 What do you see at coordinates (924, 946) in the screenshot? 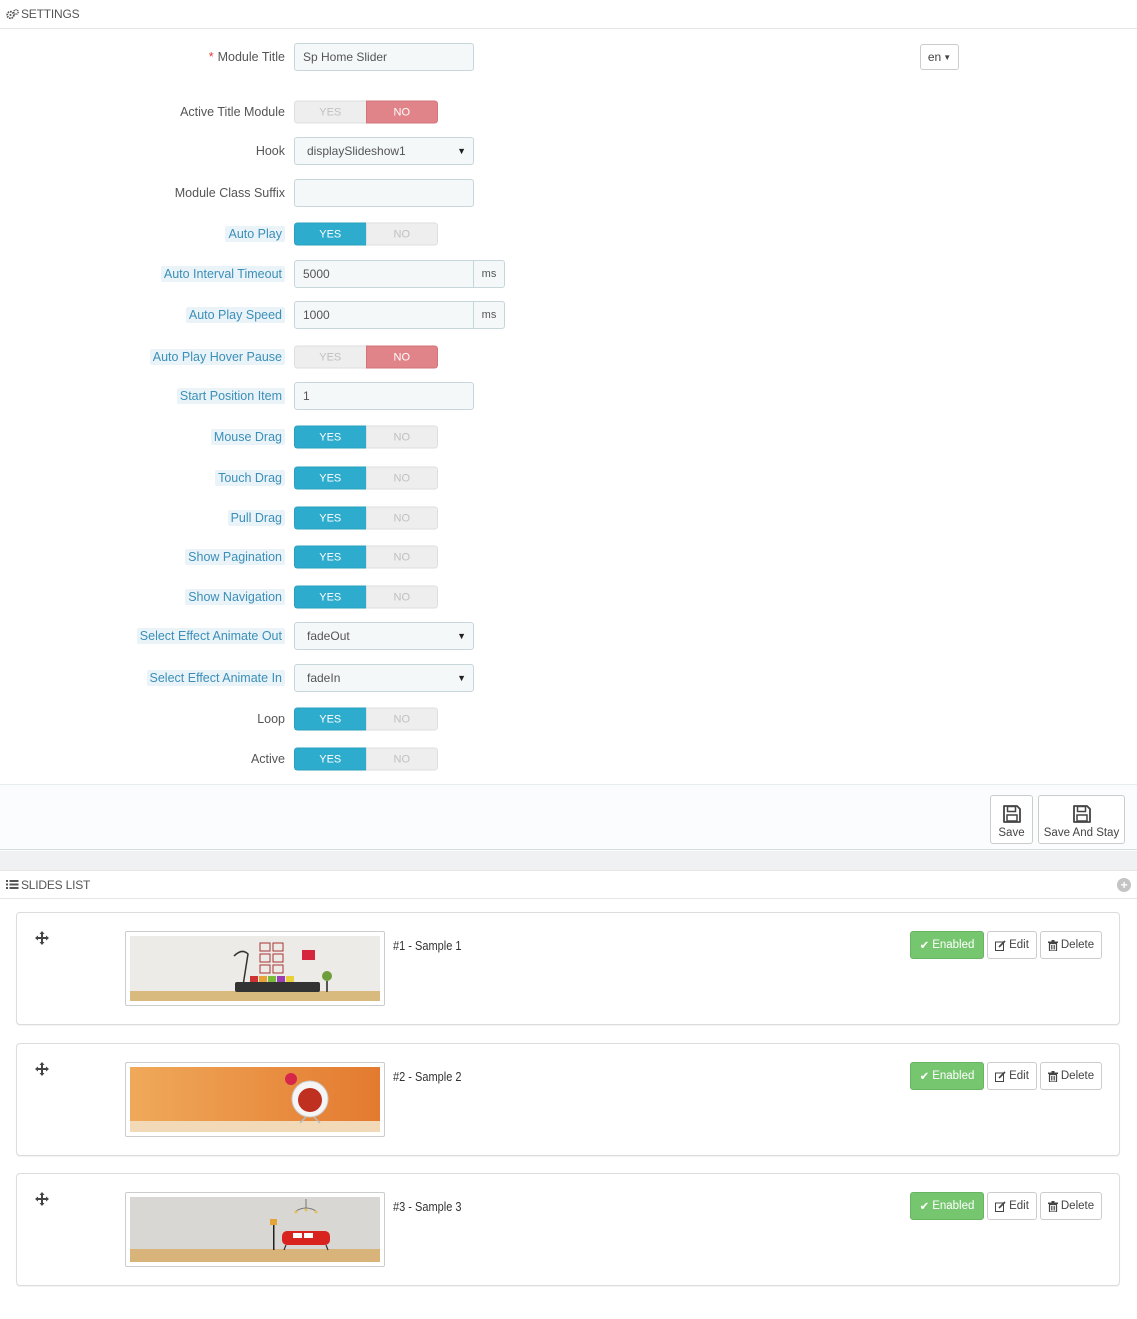
I see `check-icon: ✔` at bounding box center [924, 946].